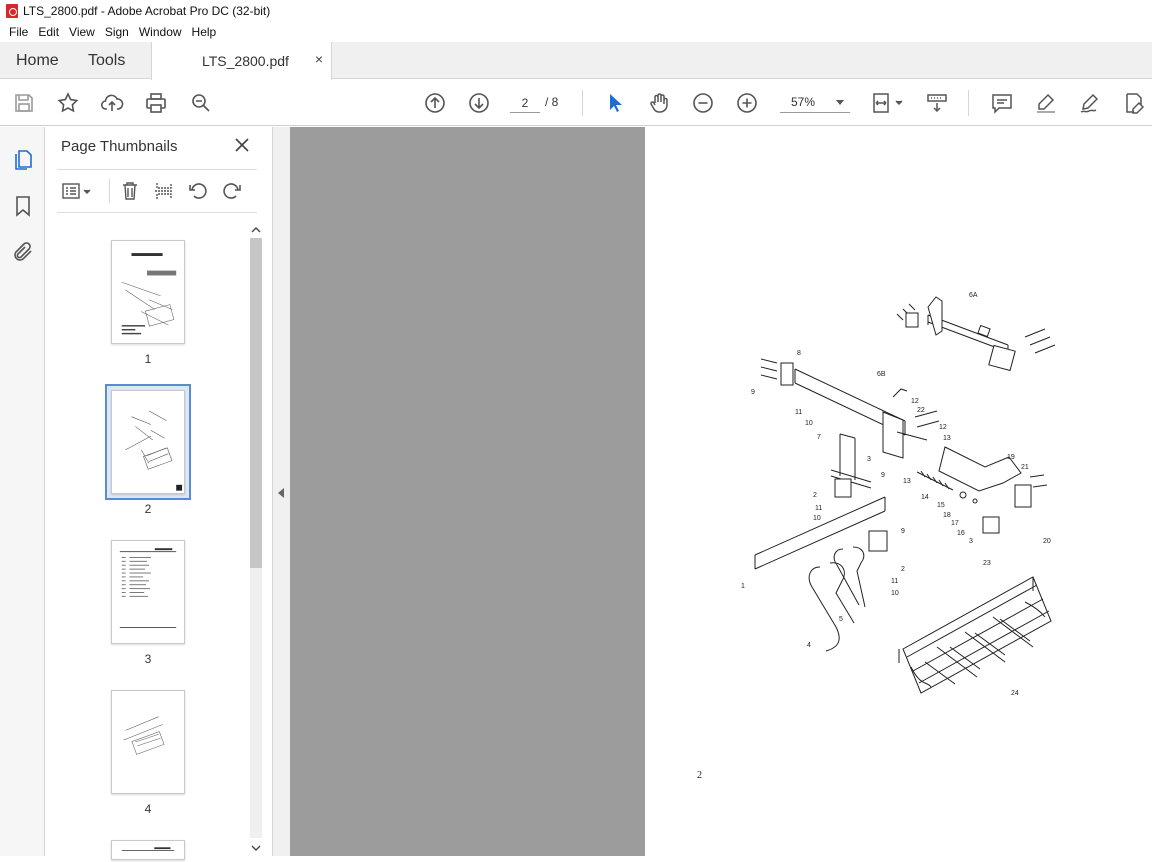  Describe the element at coordinates (615, 103) in the screenshot. I see `select-cursor-icon` at that location.